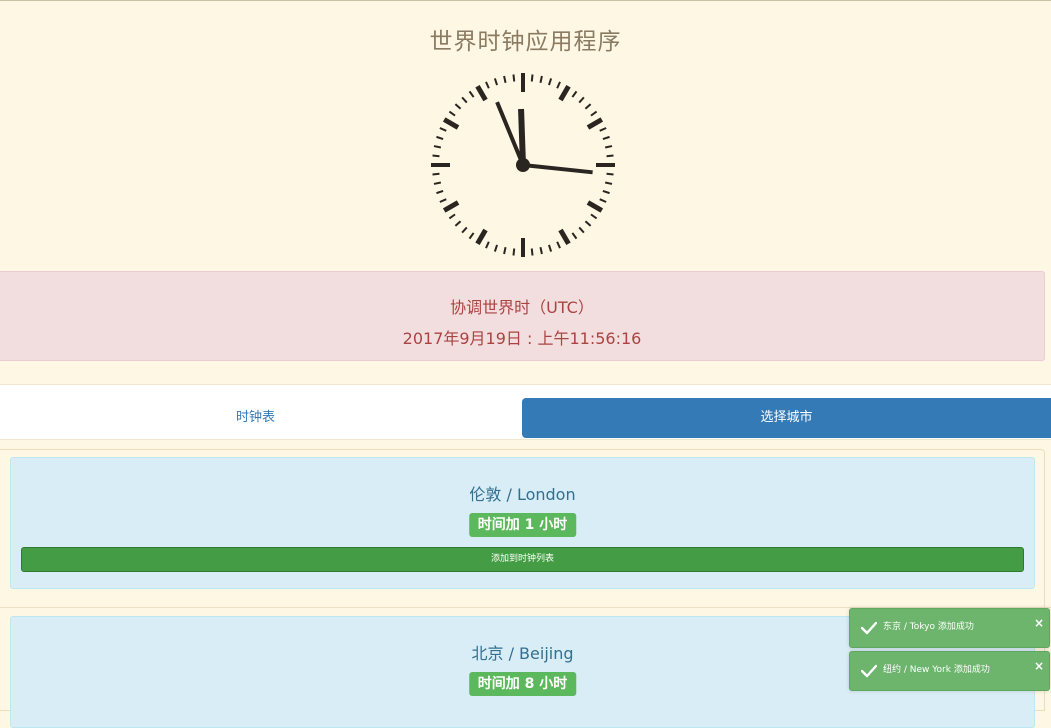 Image resolution: width=1051 pixels, height=728 pixels. What do you see at coordinates (522, 307) in the screenshot?
I see `utc-label: 协调世界时（UTC）` at bounding box center [522, 307].